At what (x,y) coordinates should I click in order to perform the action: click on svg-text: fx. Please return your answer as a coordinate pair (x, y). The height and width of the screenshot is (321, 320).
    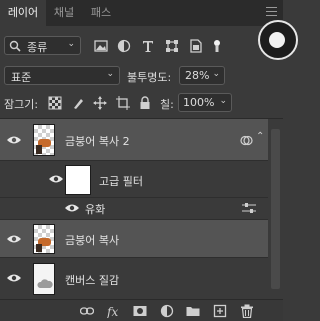
    Looking at the image, I should click on (112, 311).